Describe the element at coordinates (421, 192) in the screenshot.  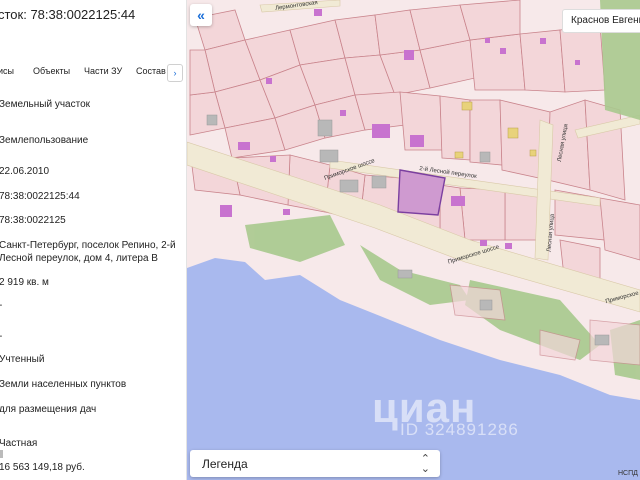
I see `selected-parcel` at that location.